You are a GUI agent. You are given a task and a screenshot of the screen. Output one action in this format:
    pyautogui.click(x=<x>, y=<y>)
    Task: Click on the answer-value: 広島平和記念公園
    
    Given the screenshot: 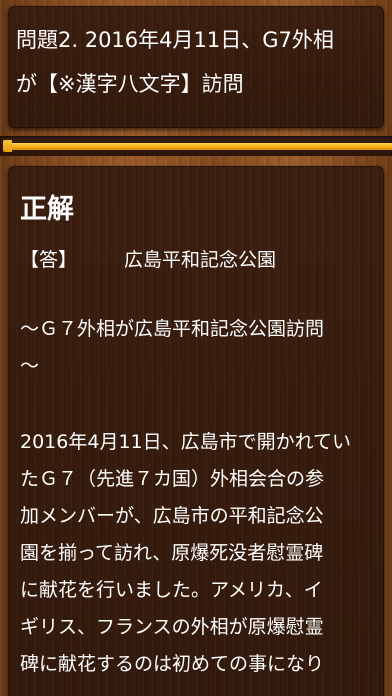 What is the action you would take?
    pyautogui.click(x=200, y=260)
    